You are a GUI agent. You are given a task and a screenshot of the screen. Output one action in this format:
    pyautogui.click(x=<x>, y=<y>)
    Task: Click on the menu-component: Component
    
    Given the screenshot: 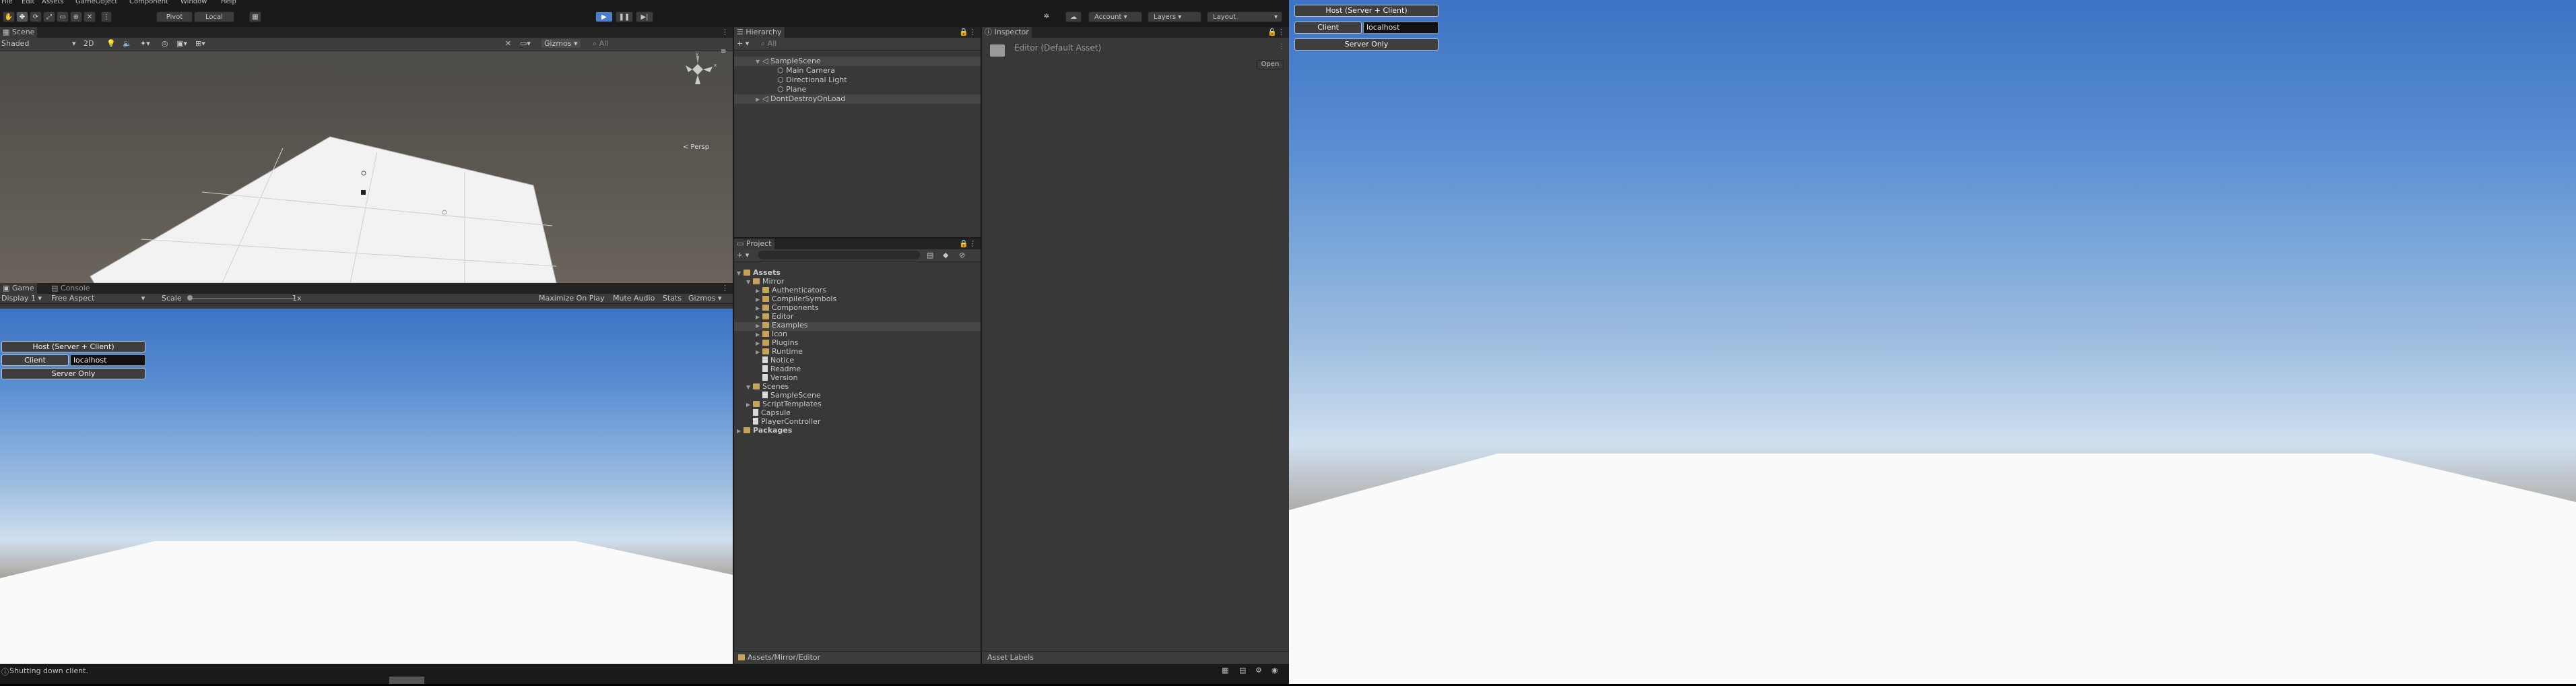 What is the action you would take?
    pyautogui.click(x=148, y=2)
    